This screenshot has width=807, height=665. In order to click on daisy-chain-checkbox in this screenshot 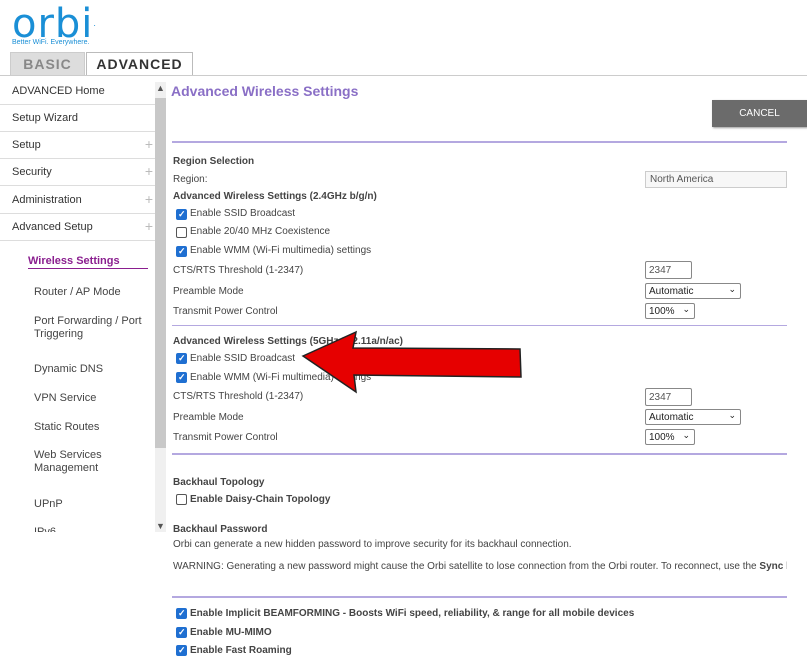, I will do `click(181, 499)`.